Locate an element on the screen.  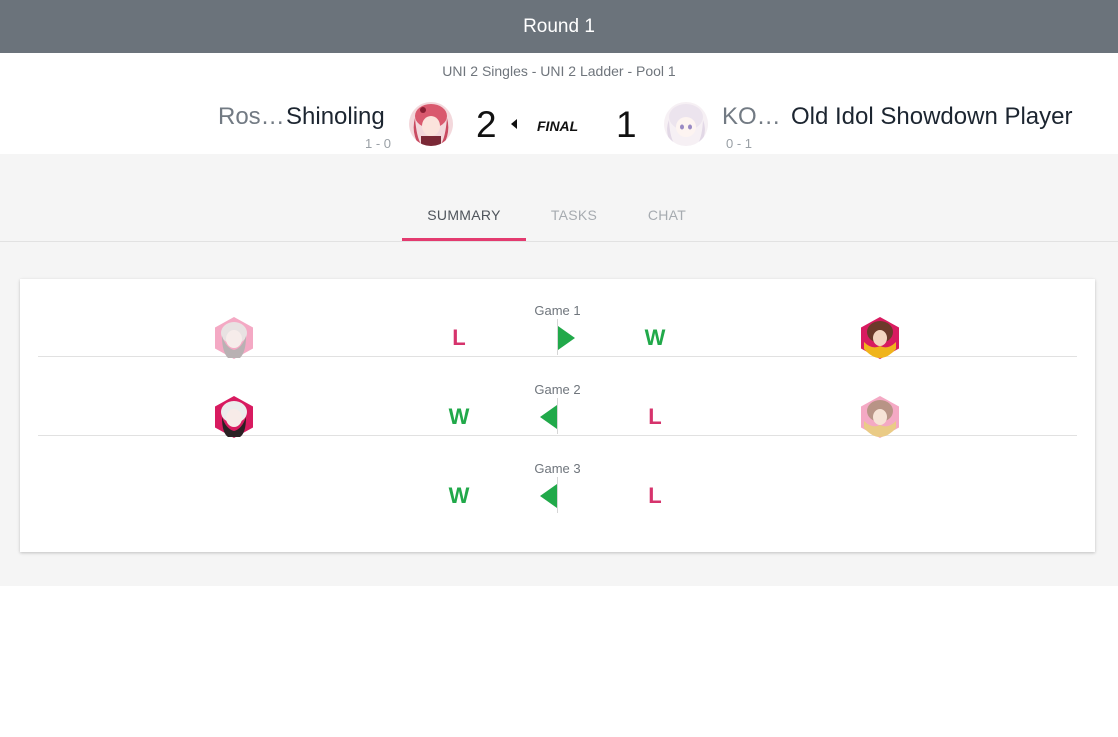
game-row-2: Game 2 W L is located at coordinates (557, 398).